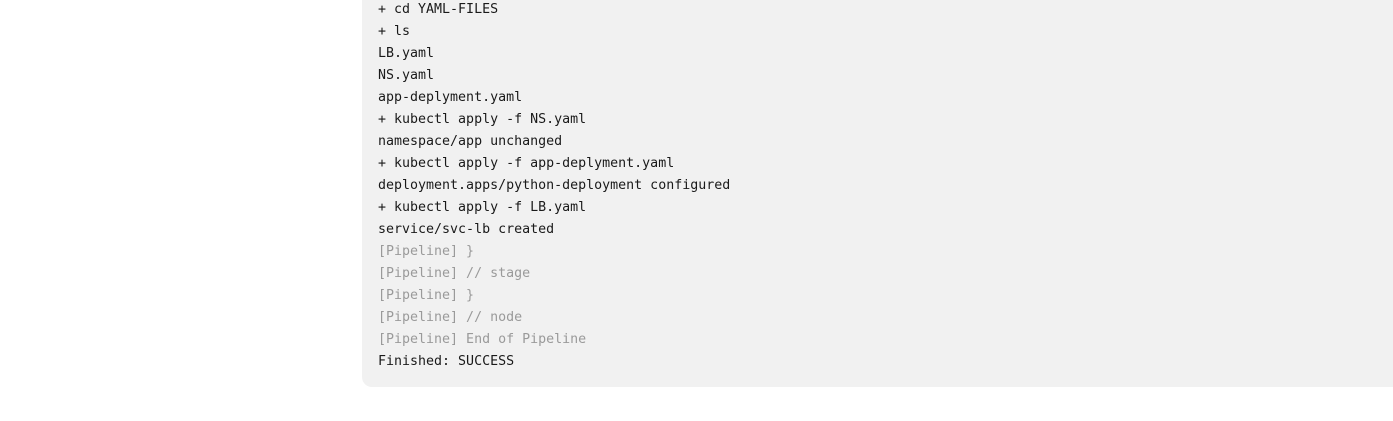 The height and width of the screenshot is (421, 1393). What do you see at coordinates (446, 361) in the screenshot?
I see `console-line-finished-status: Finished: SUCCESS` at bounding box center [446, 361].